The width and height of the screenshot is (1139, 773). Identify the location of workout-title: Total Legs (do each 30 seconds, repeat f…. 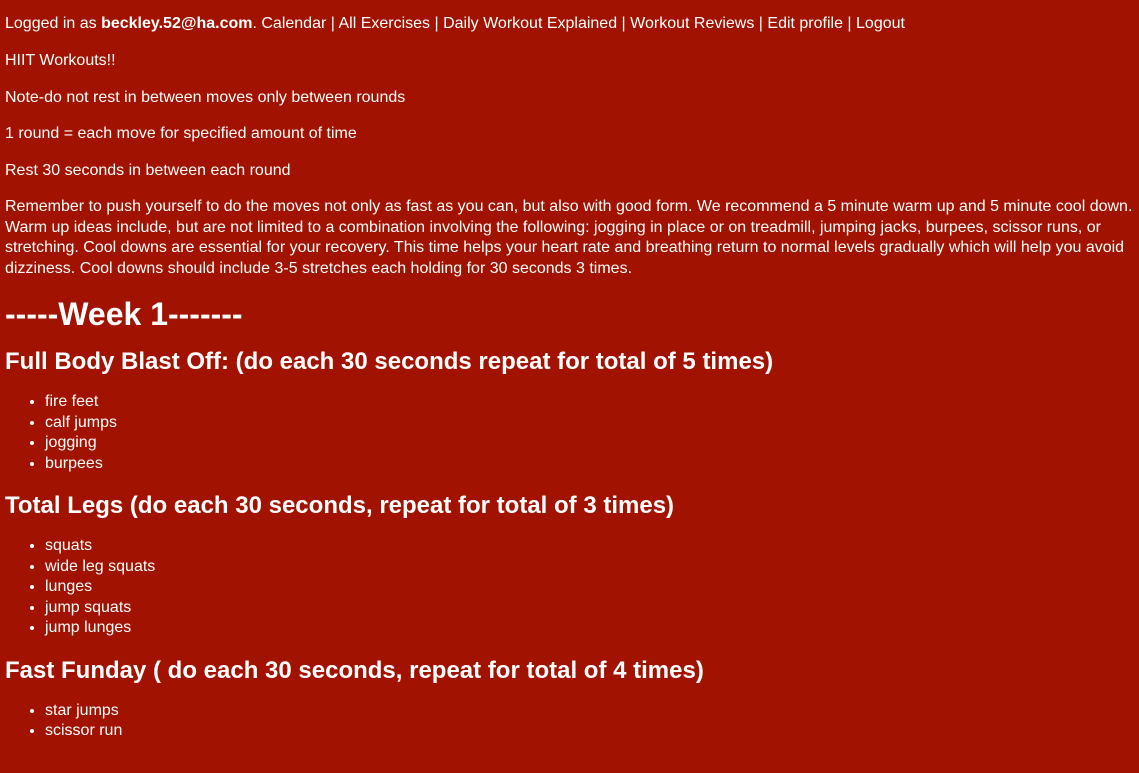
(340, 505).